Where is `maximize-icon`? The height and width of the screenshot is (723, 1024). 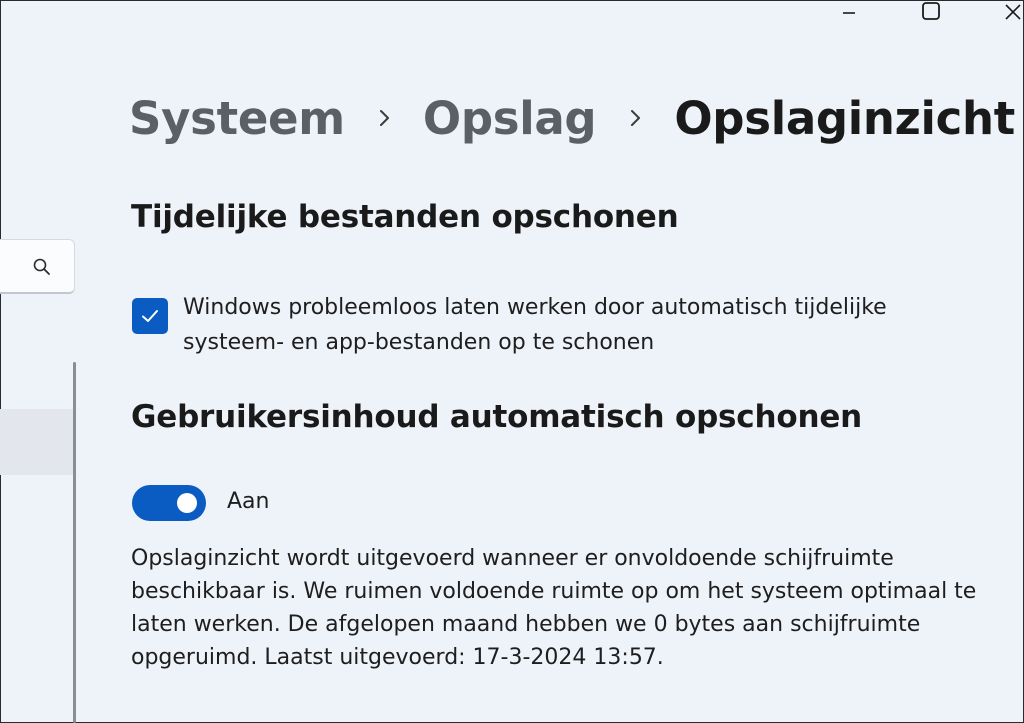 maximize-icon is located at coordinates (931, 11).